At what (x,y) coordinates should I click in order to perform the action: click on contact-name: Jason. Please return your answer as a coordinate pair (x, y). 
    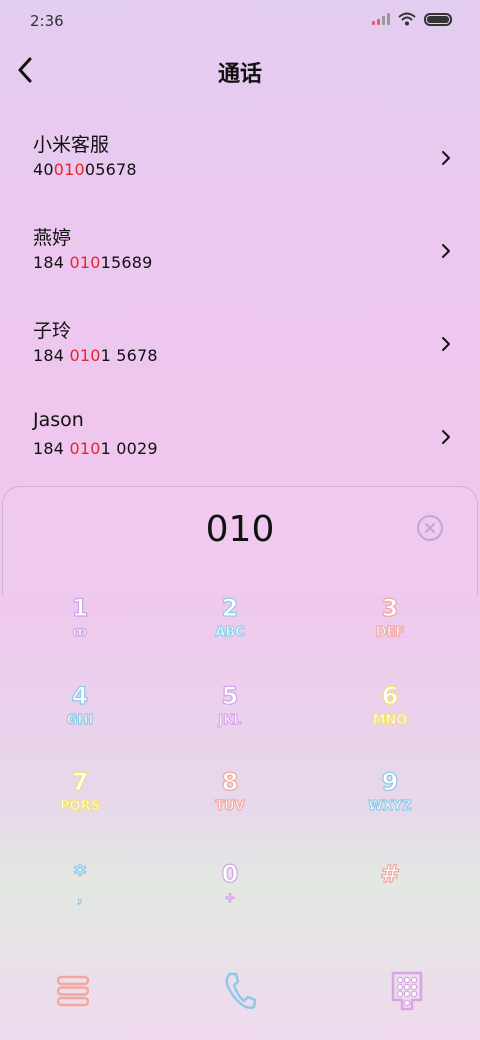
    Looking at the image, I should click on (58, 420).